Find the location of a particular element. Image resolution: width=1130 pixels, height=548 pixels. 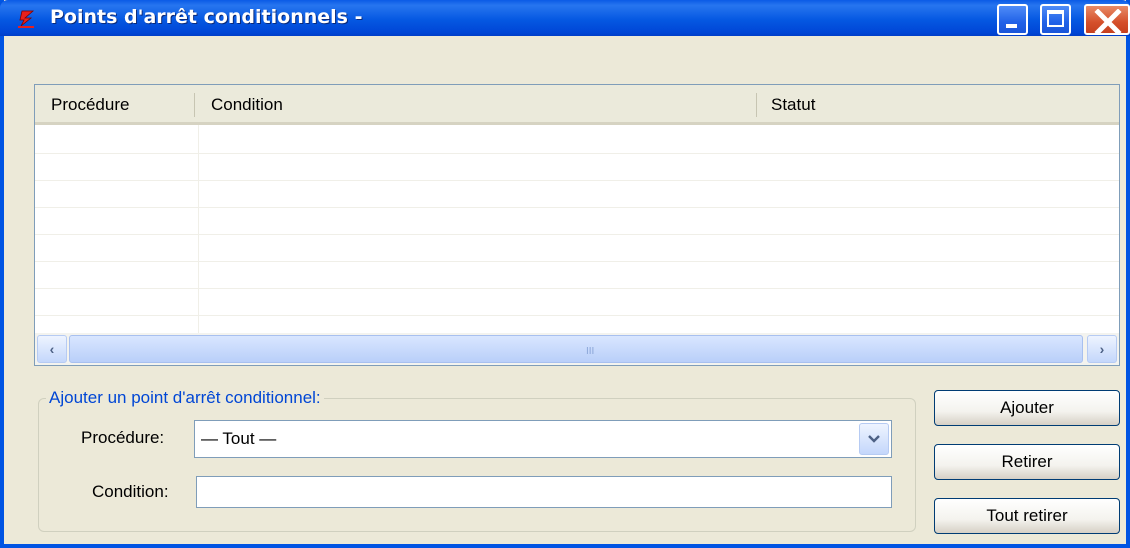

procedure-label: Procédure: is located at coordinates (123, 437).